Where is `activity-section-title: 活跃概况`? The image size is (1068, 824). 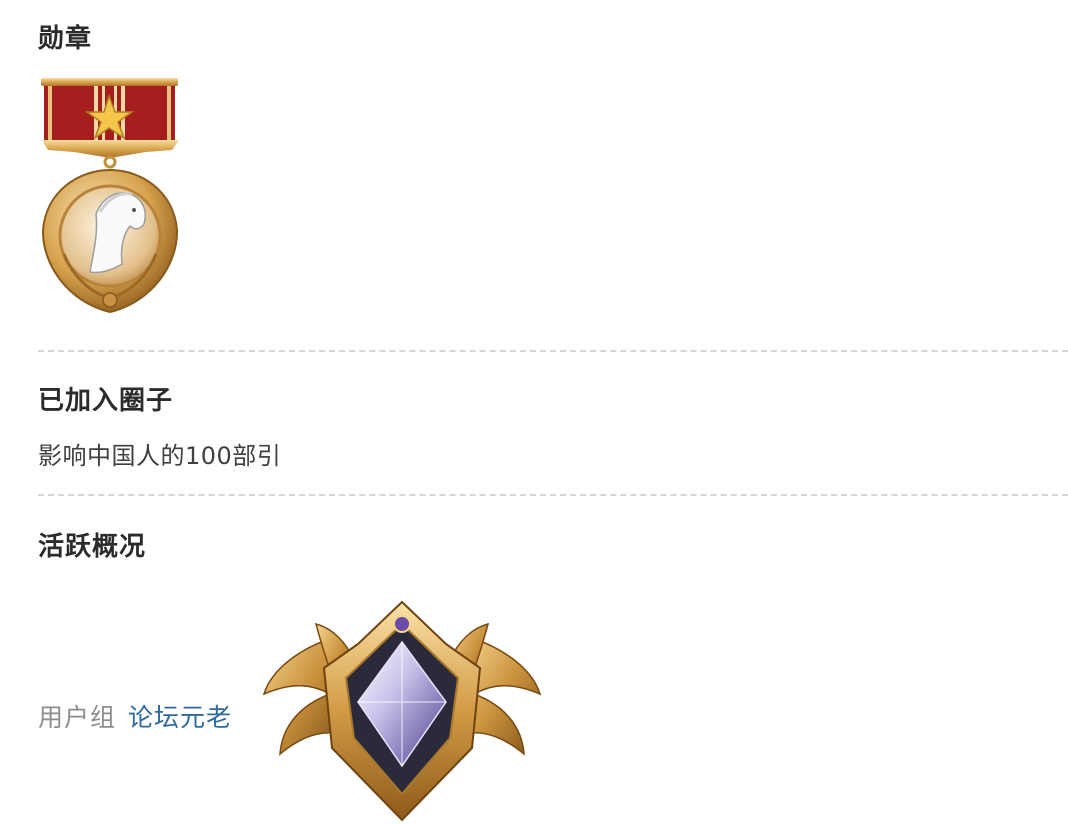 activity-section-title: 活跃概况 is located at coordinates (92, 547).